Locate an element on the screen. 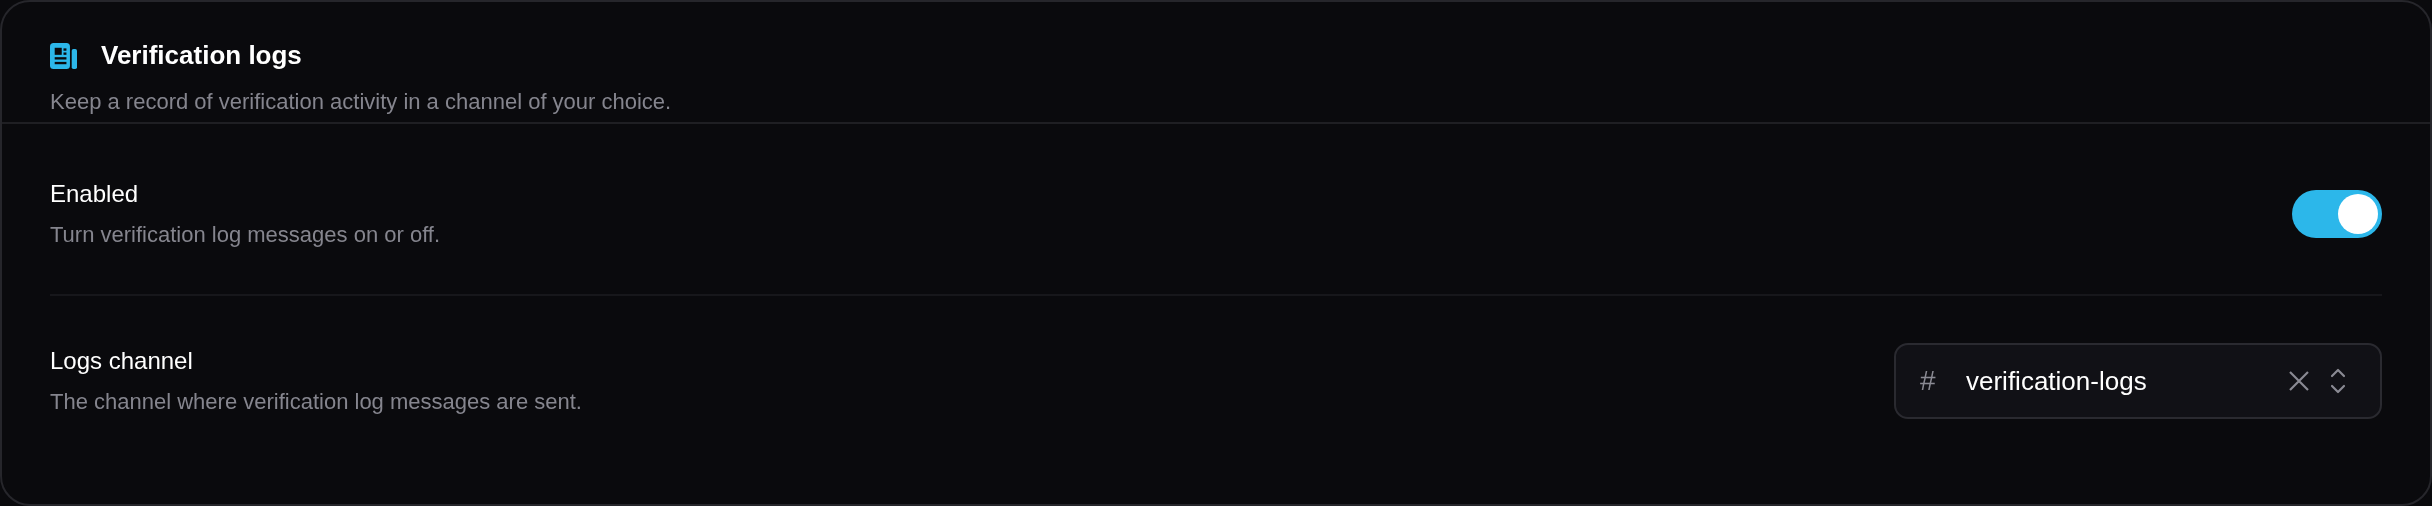 Image resolution: width=2432 pixels, height=506 pixels. chevron-up-down-icon is located at coordinates (2338, 381).